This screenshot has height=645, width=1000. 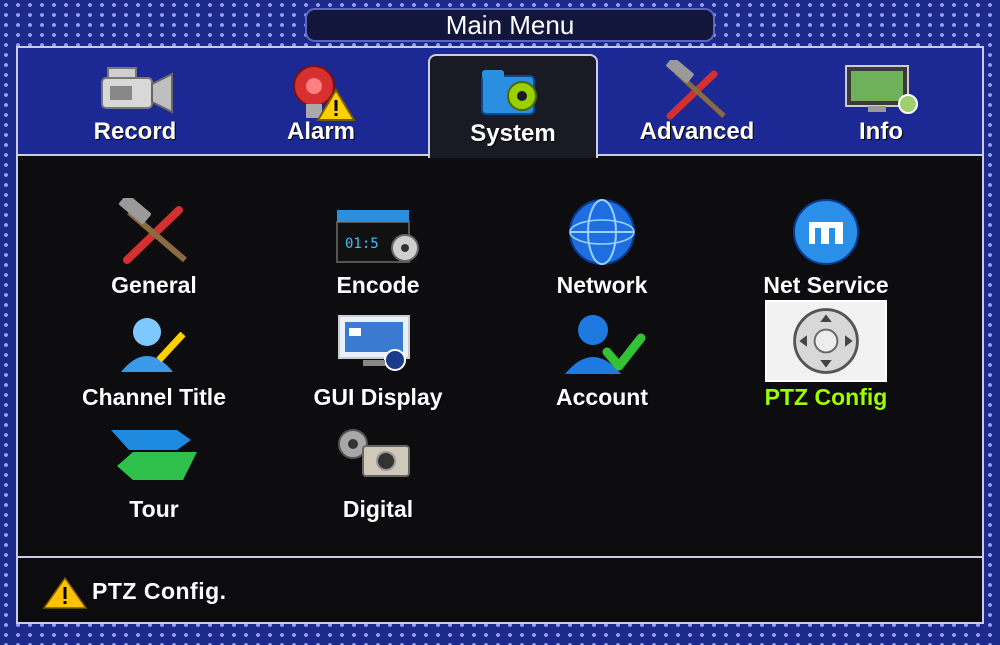 I want to click on tab-system: System, so click(x=513, y=106).